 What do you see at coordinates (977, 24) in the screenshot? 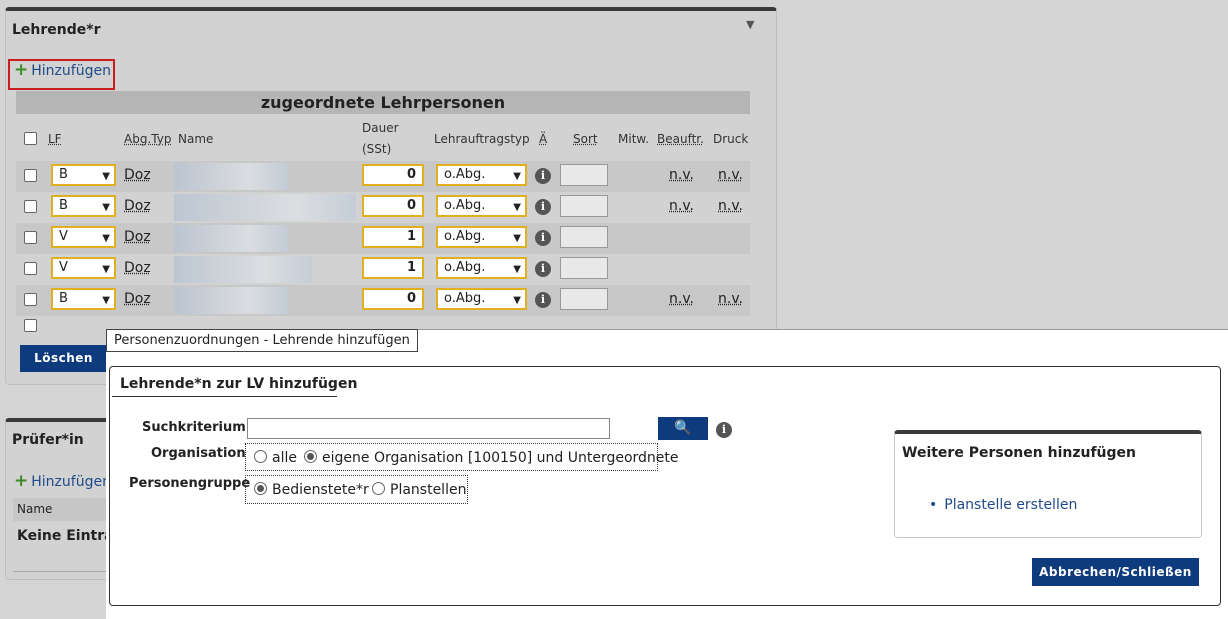
I see `collapse-icon: ▼` at bounding box center [977, 24].